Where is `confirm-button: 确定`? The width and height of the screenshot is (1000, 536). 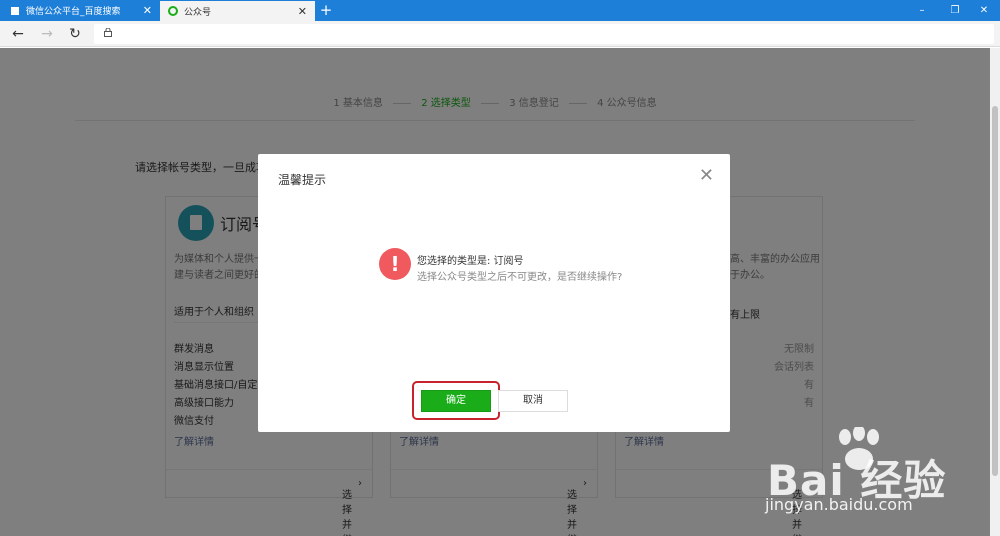
confirm-button: 确定 is located at coordinates (456, 401).